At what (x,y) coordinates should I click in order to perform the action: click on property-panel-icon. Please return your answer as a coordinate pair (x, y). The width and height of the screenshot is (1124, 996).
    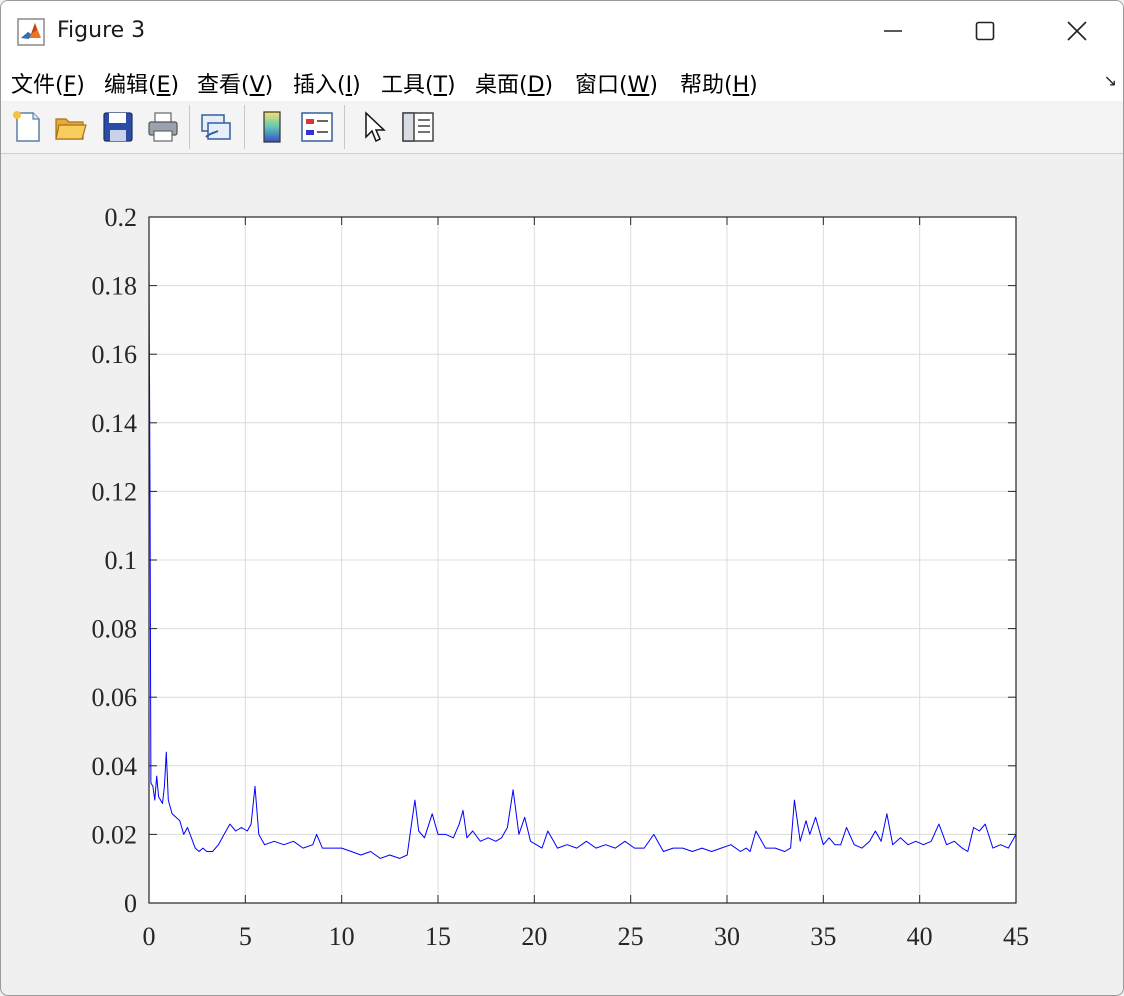
    Looking at the image, I should click on (418, 127).